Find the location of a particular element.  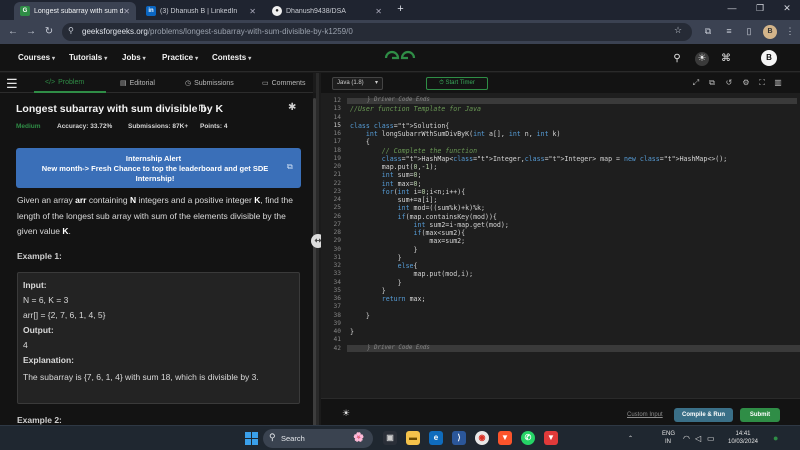

submissions-stat: Submissions: 87K+ is located at coordinates (158, 126).